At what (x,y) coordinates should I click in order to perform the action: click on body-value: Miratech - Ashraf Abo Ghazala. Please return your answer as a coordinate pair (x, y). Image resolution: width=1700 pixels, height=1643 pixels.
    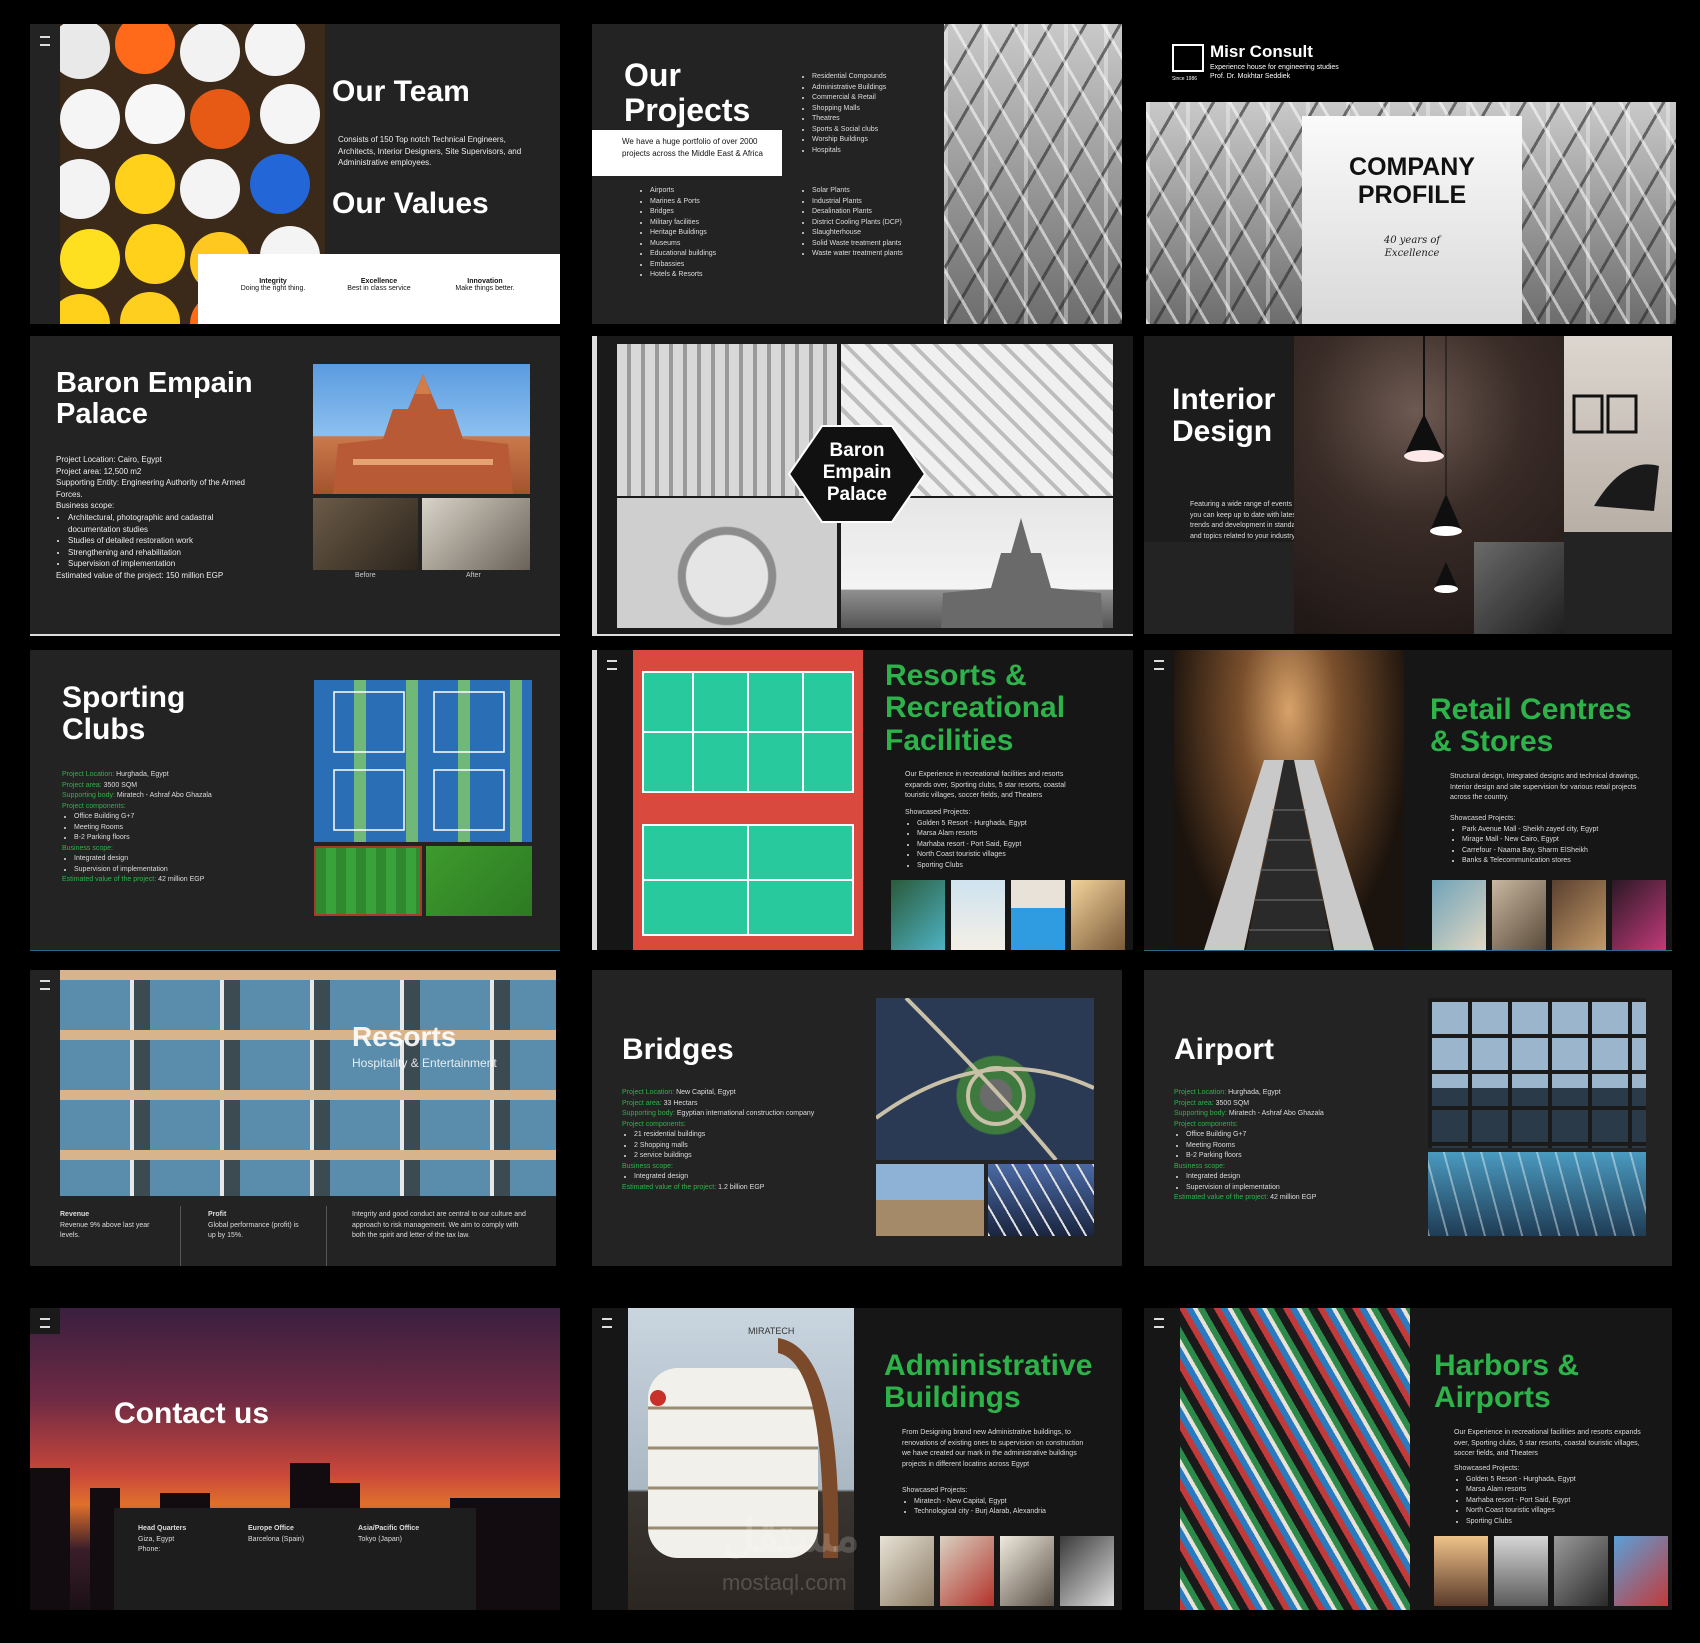
    Looking at the image, I should click on (164, 795).